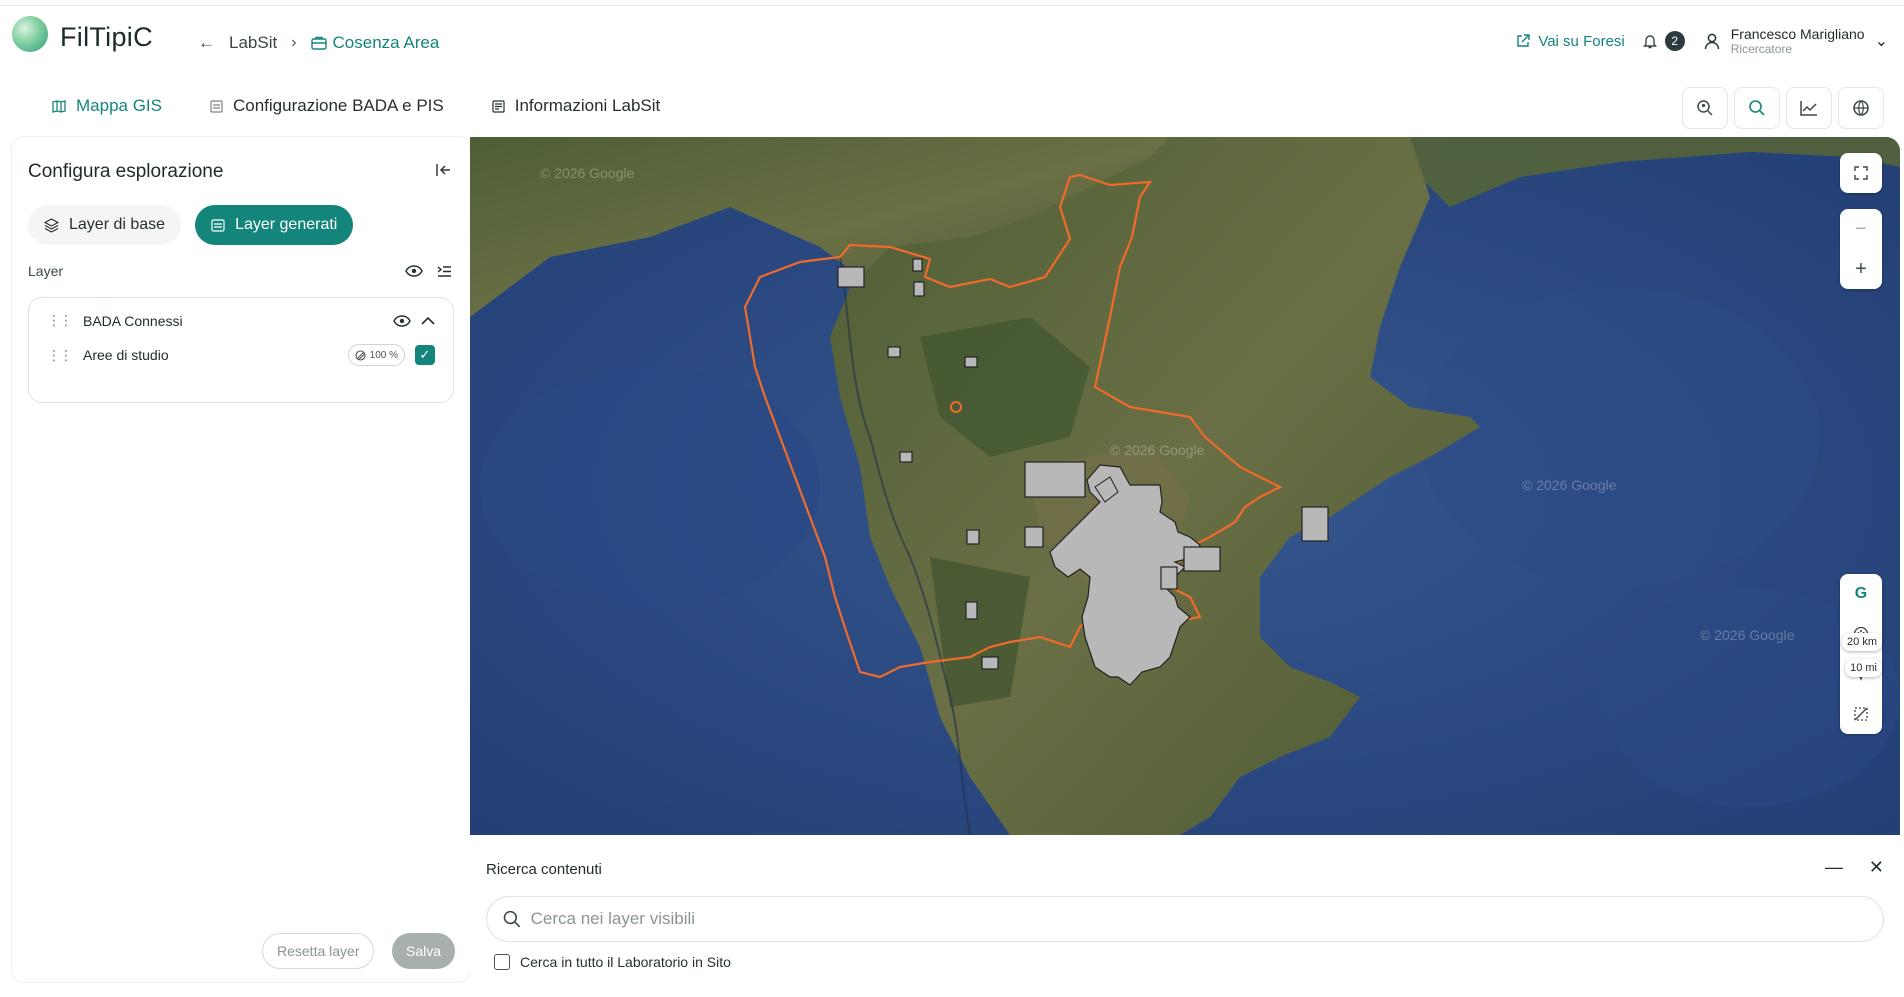  What do you see at coordinates (1581, 41) in the screenshot?
I see `external-link-label: Vai su Foresi` at bounding box center [1581, 41].